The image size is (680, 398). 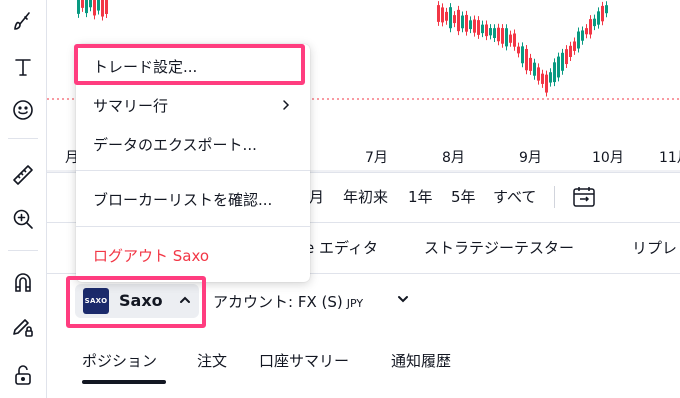 I want to click on x-axis-label: 9月, so click(x=530, y=158).